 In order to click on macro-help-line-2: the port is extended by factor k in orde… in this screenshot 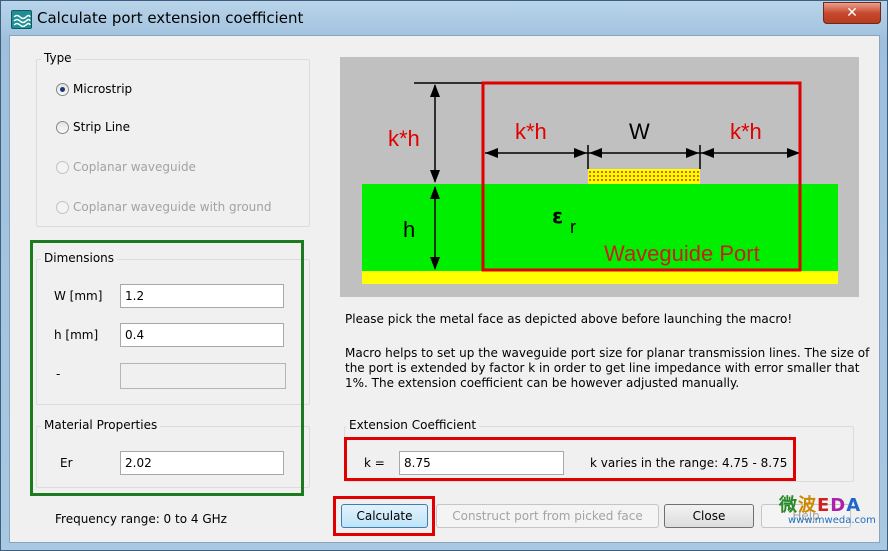, I will do `click(602, 368)`.